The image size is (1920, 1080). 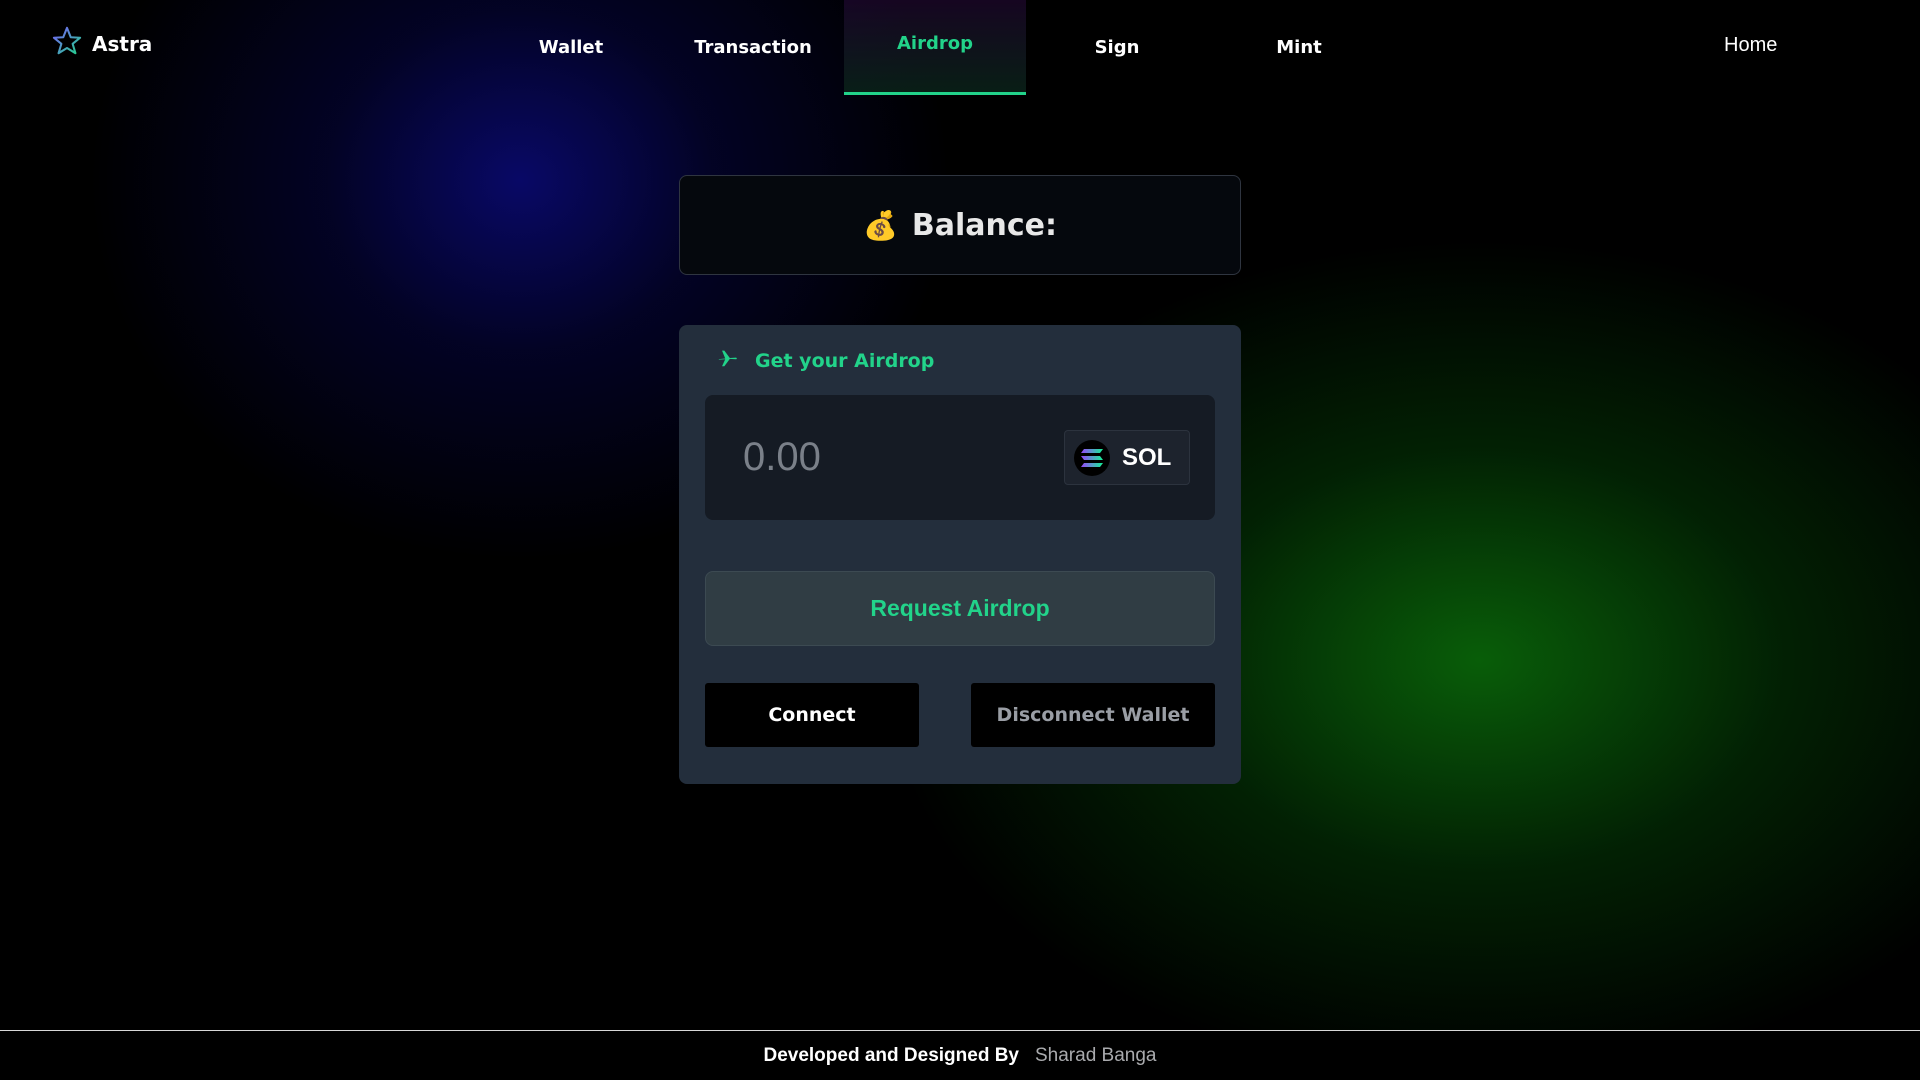 I want to click on tab-sign: Sign, so click(x=1117, y=47).